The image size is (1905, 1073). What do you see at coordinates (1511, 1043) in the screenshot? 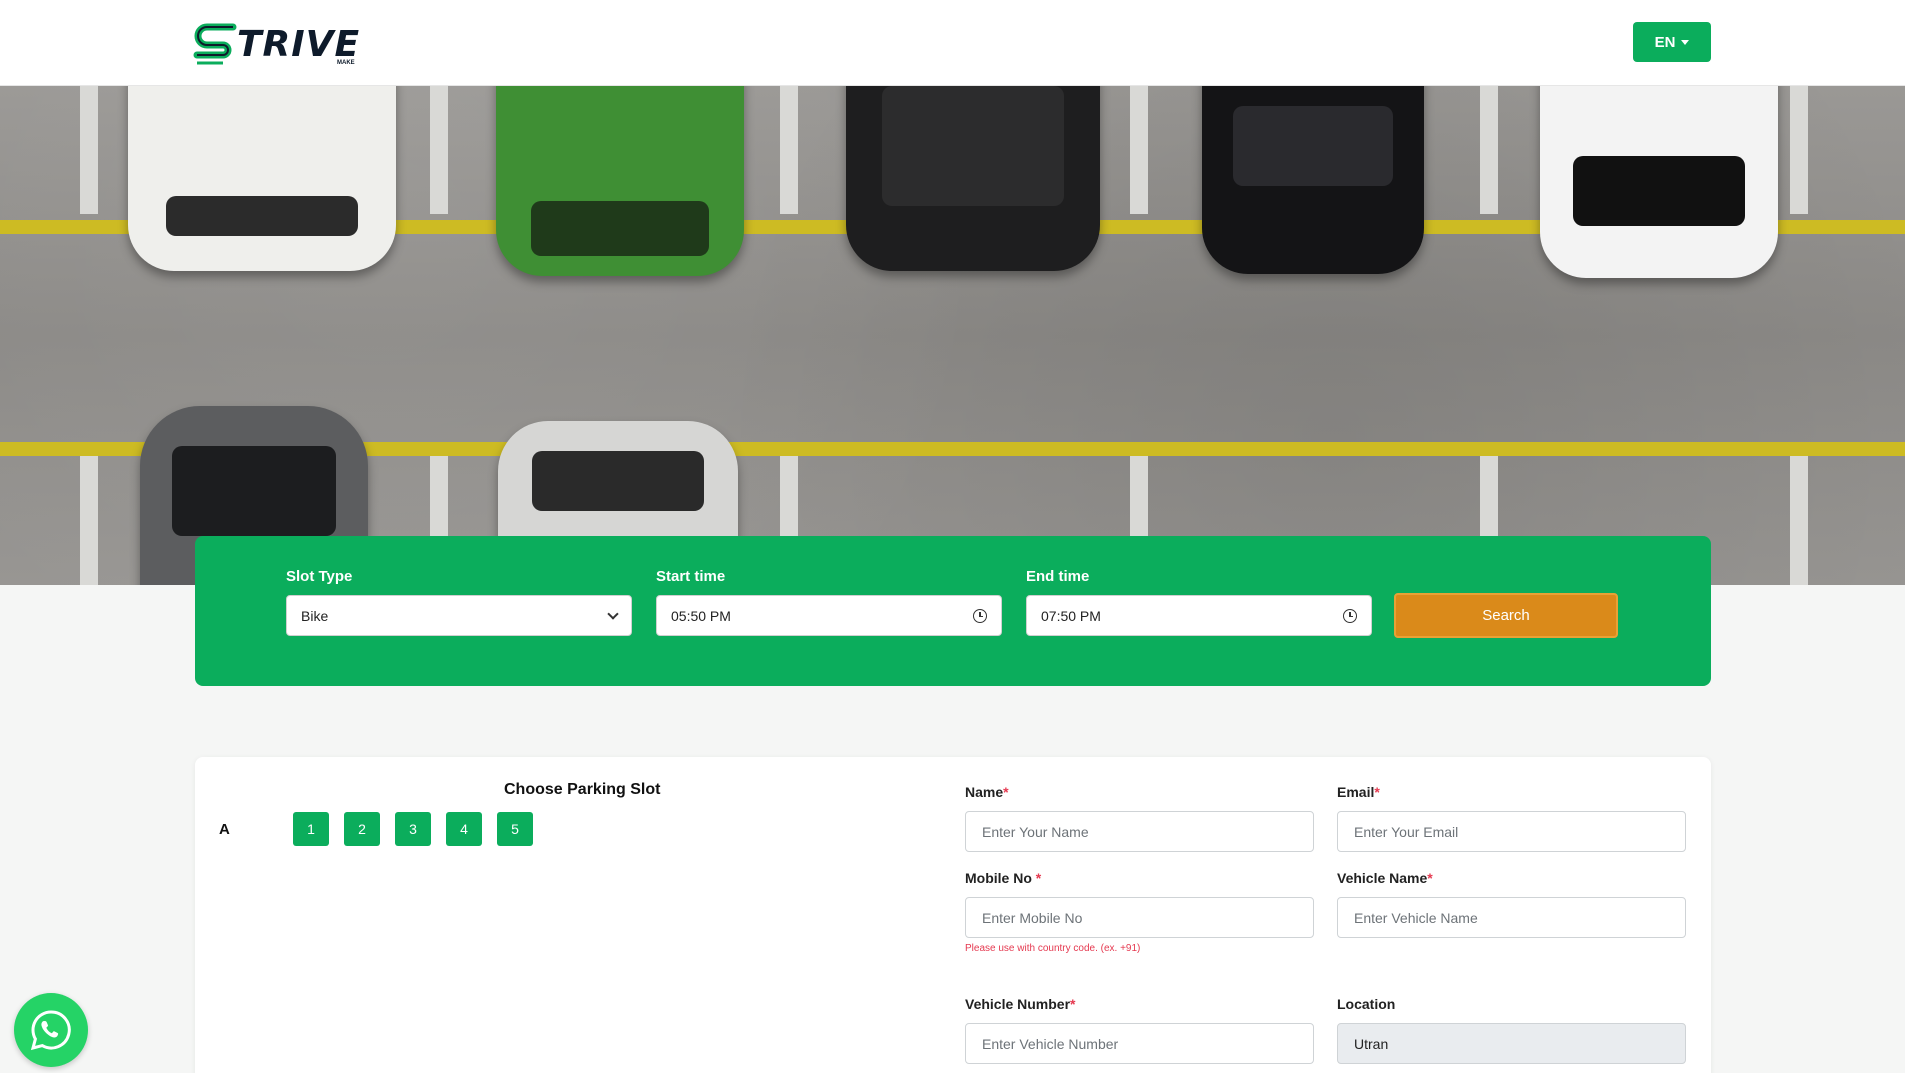
I see `location-input` at bounding box center [1511, 1043].